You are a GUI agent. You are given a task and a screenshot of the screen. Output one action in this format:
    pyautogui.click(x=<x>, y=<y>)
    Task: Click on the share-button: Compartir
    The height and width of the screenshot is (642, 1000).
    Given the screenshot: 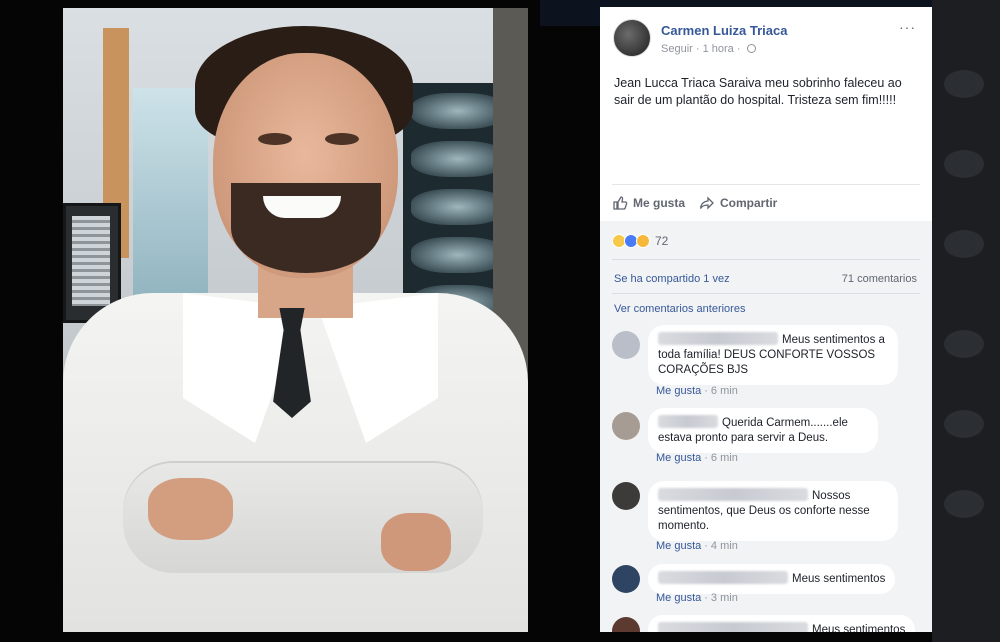 What is the action you would take?
    pyautogui.click(x=738, y=203)
    